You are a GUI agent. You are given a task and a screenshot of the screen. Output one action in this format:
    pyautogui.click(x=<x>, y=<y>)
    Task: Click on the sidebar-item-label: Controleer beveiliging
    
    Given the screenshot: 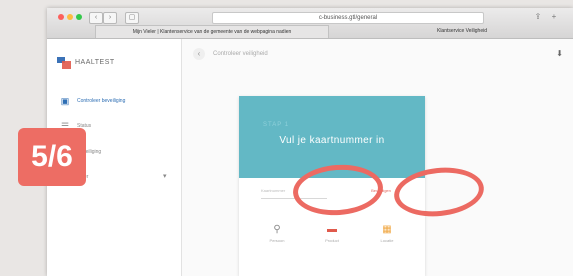 What is the action you would take?
    pyautogui.click(x=101, y=101)
    